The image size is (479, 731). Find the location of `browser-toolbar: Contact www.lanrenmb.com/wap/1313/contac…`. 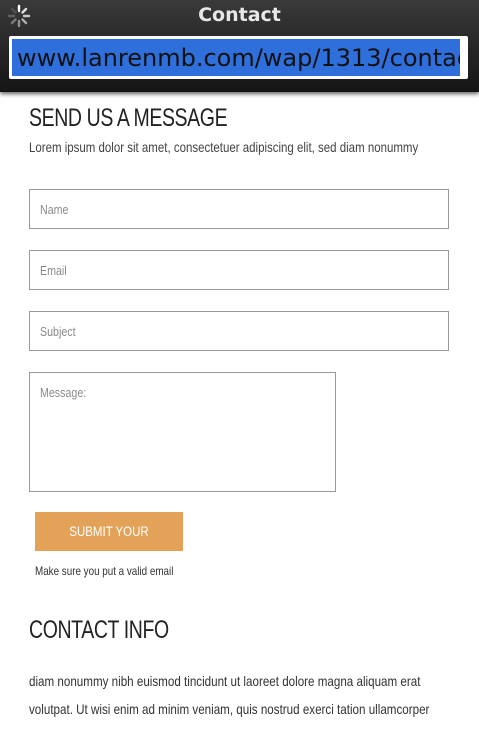

browser-toolbar: Contact www.lanrenmb.com/wap/1313/contac… is located at coordinates (239, 46).